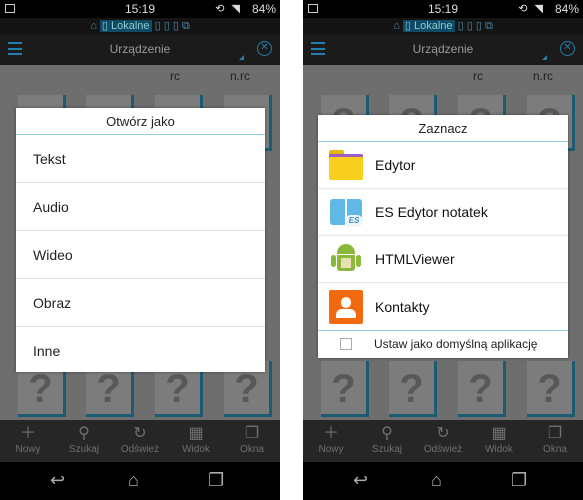 This screenshot has width=583, height=500. I want to click on option-text: Tekst, so click(140, 159).